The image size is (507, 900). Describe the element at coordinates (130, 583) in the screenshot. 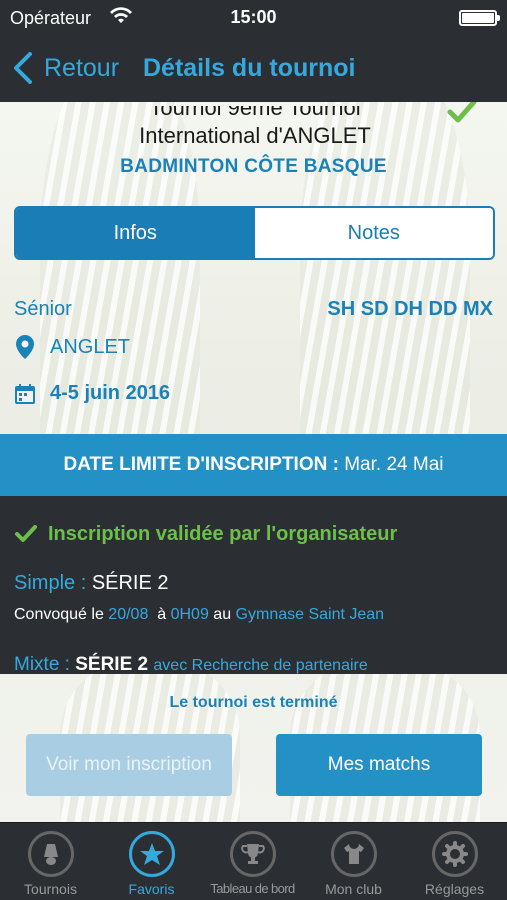

I see `simple-value: SÉRIE 2` at that location.